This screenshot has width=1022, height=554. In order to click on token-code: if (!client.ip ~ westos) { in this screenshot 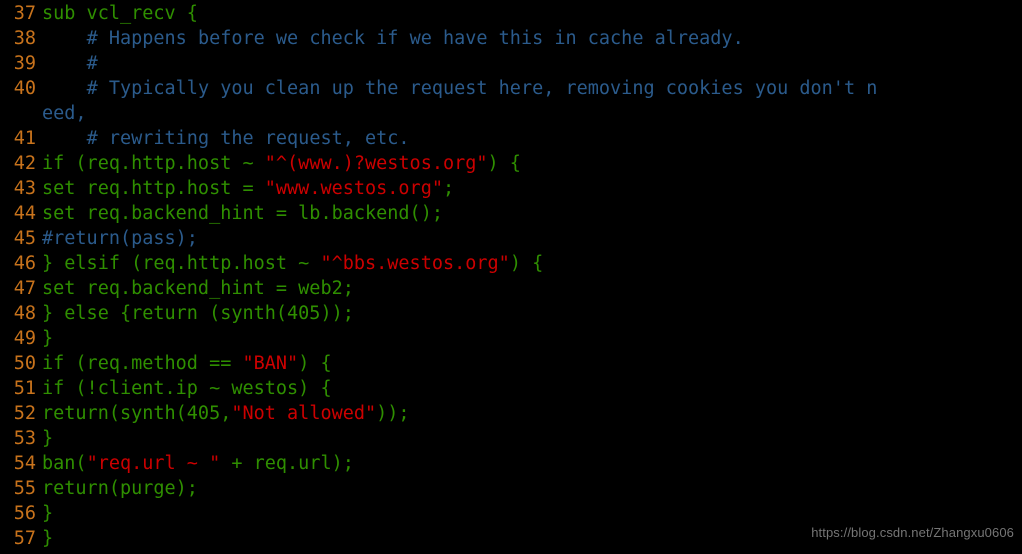, I will do `click(187, 388)`.